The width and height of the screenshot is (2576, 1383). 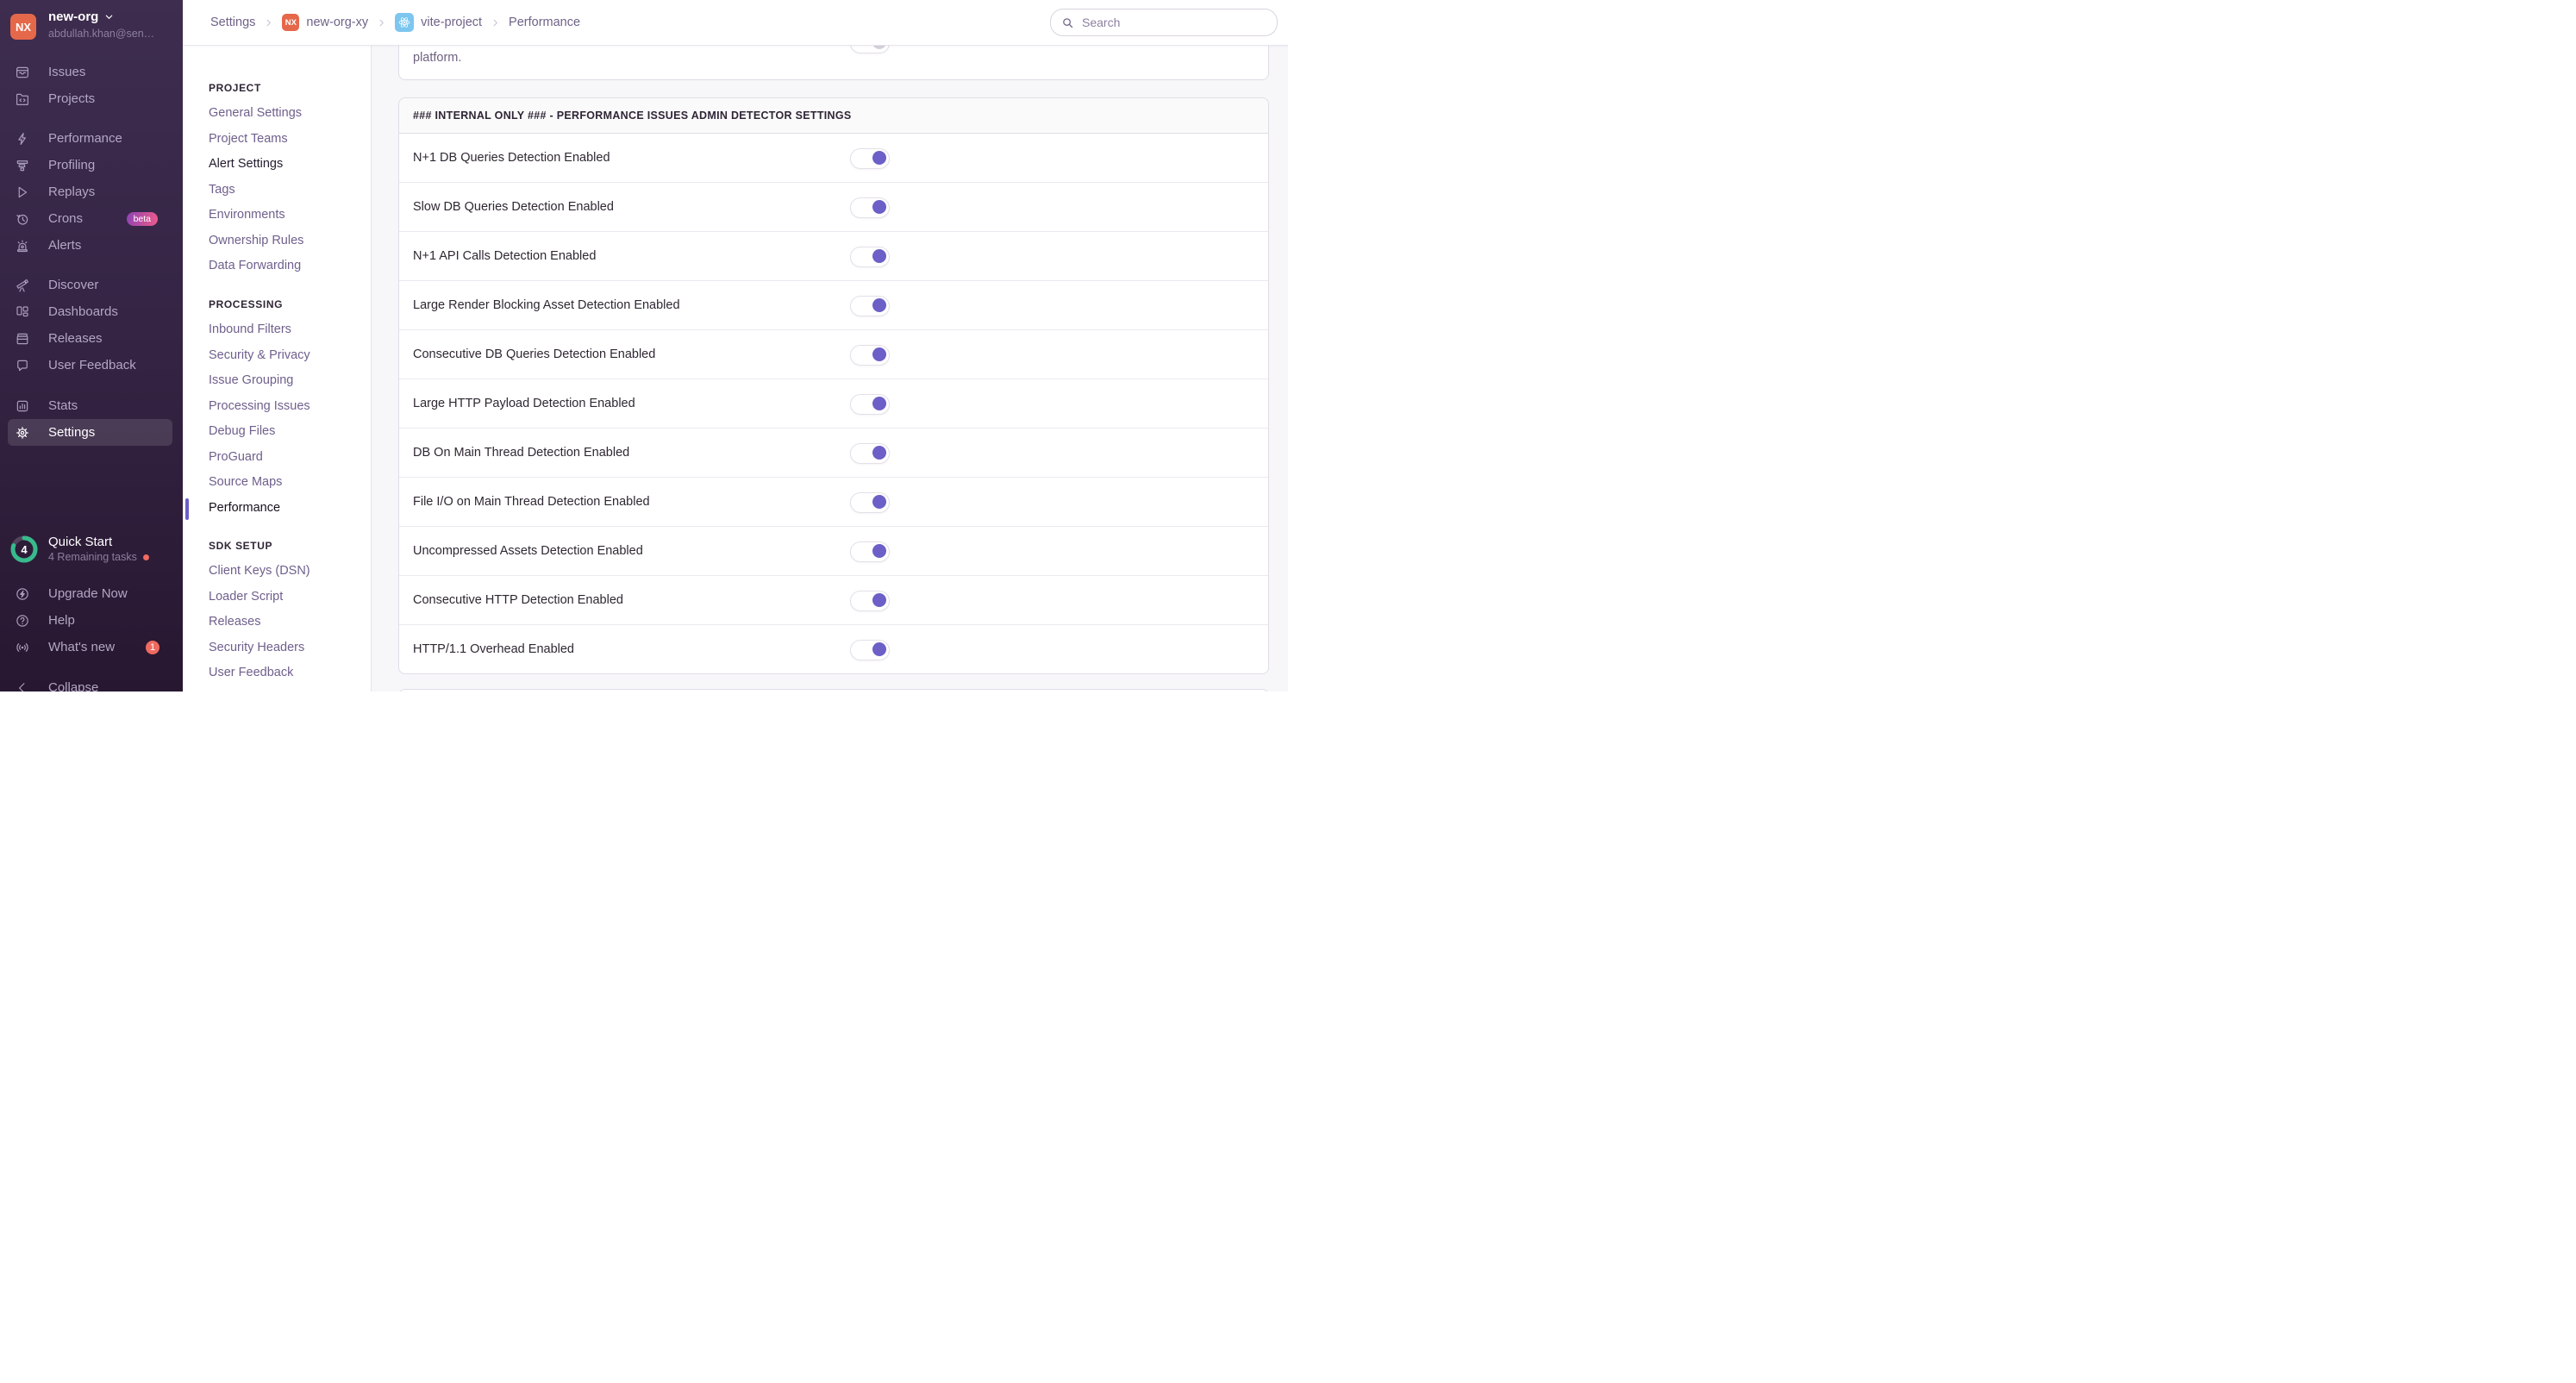 What do you see at coordinates (90, 285) in the screenshot?
I see `sidebar-item-discover: Discover` at bounding box center [90, 285].